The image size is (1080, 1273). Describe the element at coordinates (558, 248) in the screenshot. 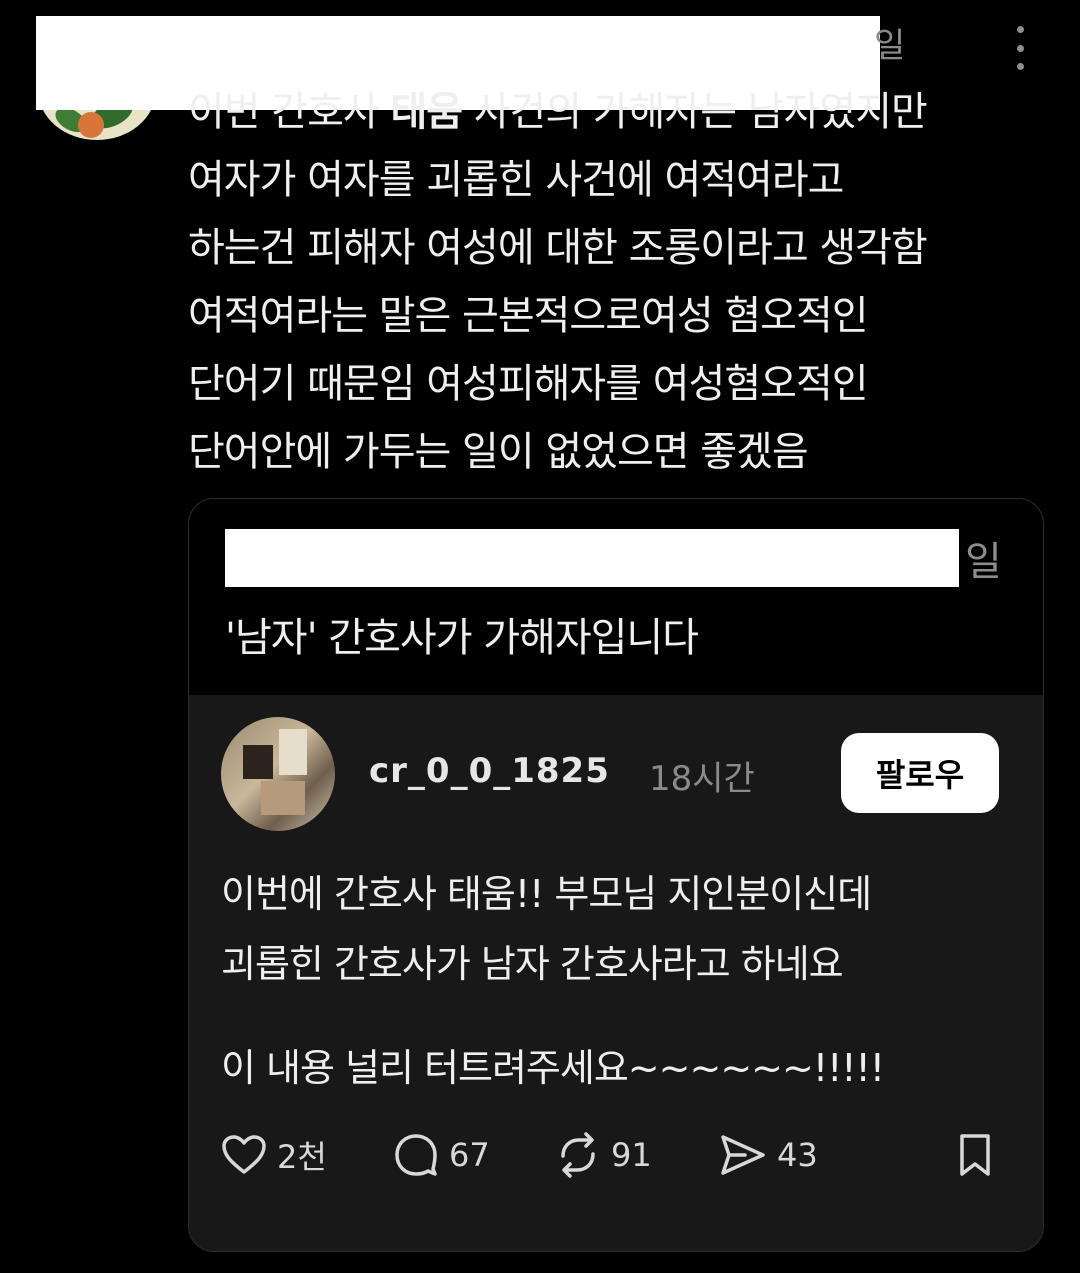

I see `post-line: 하는건 피해자 여성에 대한 조롱이라고 생각함` at that location.